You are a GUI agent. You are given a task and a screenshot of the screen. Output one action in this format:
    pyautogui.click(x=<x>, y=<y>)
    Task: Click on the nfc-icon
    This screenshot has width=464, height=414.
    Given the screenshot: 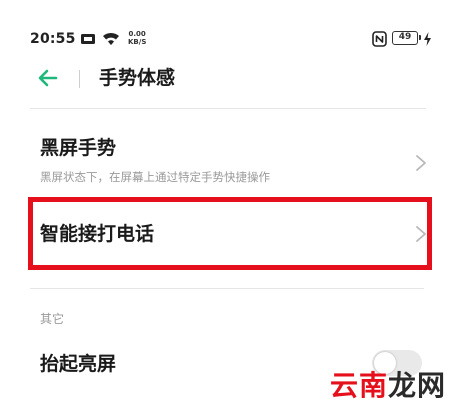 What is the action you would take?
    pyautogui.click(x=379, y=39)
    